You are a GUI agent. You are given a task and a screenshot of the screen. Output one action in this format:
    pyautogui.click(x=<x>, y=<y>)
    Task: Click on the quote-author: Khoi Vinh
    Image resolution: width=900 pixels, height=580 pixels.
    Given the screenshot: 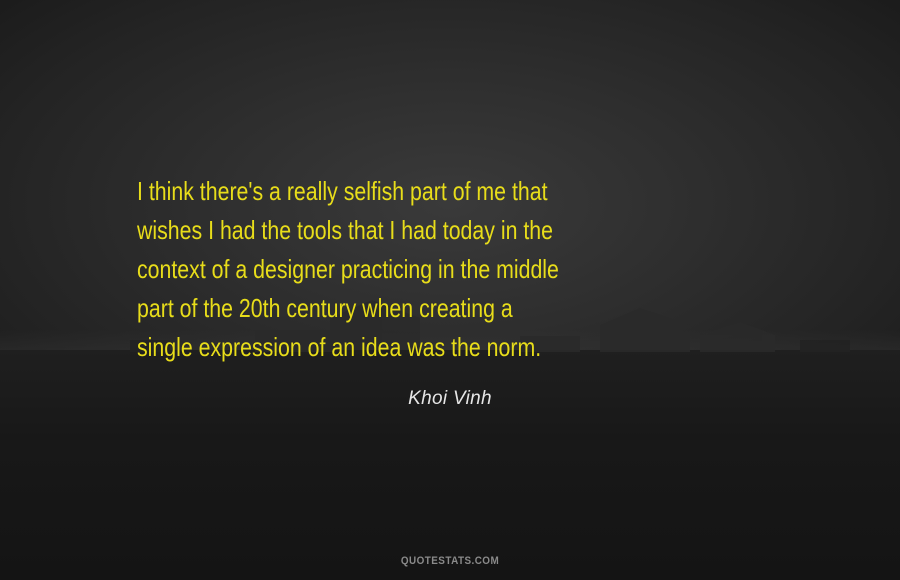 What is the action you would take?
    pyautogui.click(x=450, y=398)
    